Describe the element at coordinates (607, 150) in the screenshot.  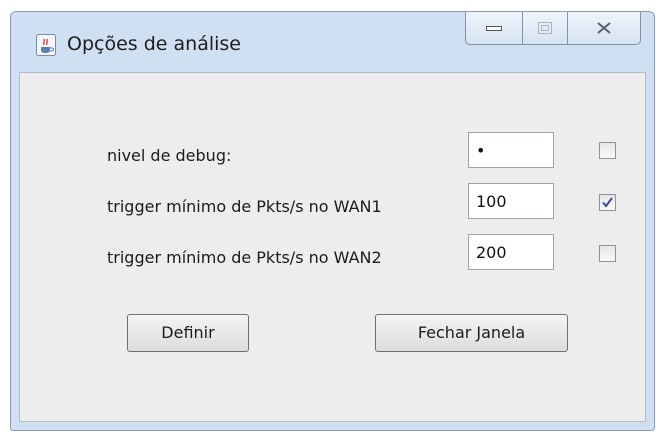
I see `debug-level-checkbox` at that location.